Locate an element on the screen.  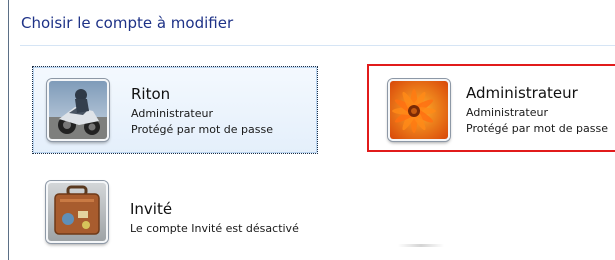
suitcase-picture-icon is located at coordinates (77, 212).